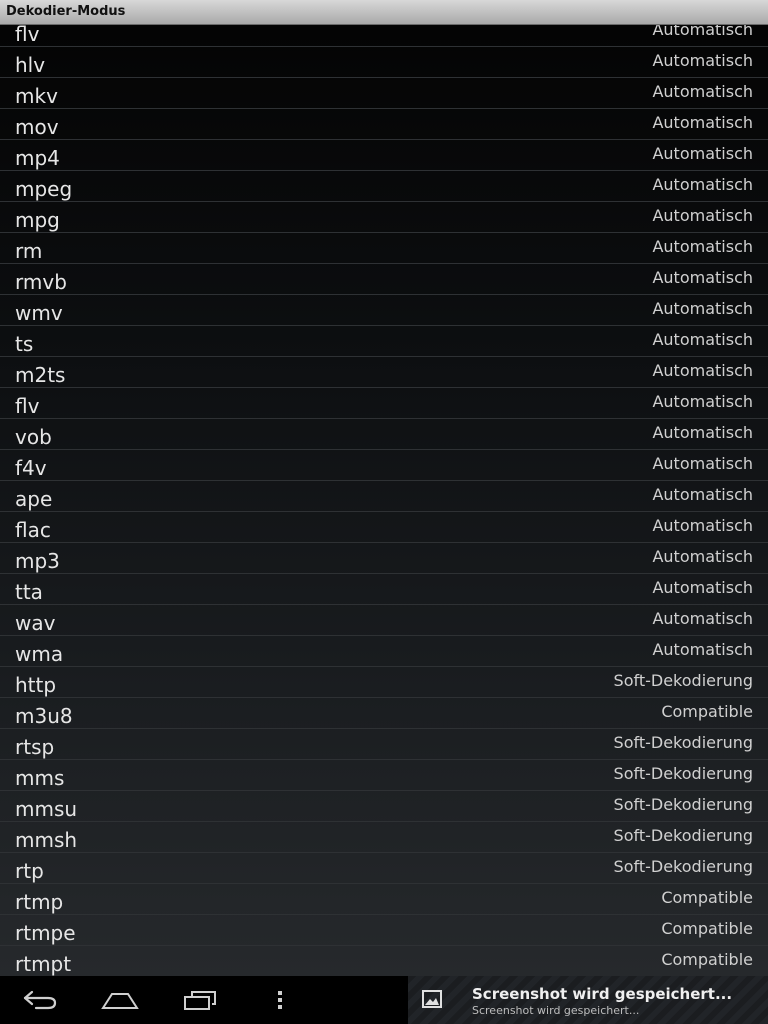 The height and width of the screenshot is (1024, 768). I want to click on format-label: ape, so click(34, 499).